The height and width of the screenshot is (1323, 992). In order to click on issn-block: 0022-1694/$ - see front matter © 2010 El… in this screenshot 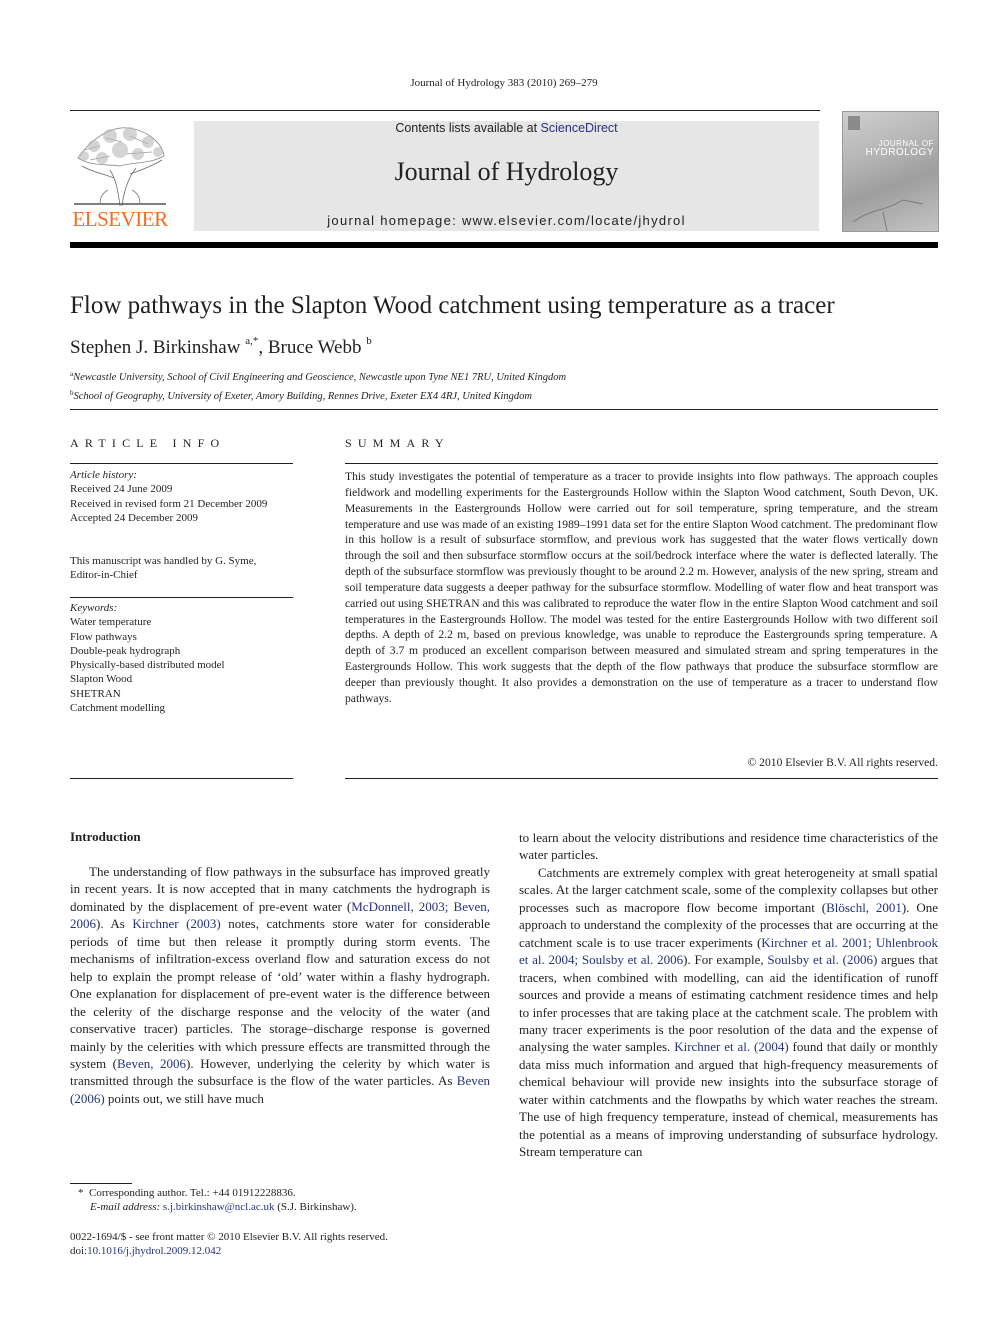, I will do `click(280, 1244)`.